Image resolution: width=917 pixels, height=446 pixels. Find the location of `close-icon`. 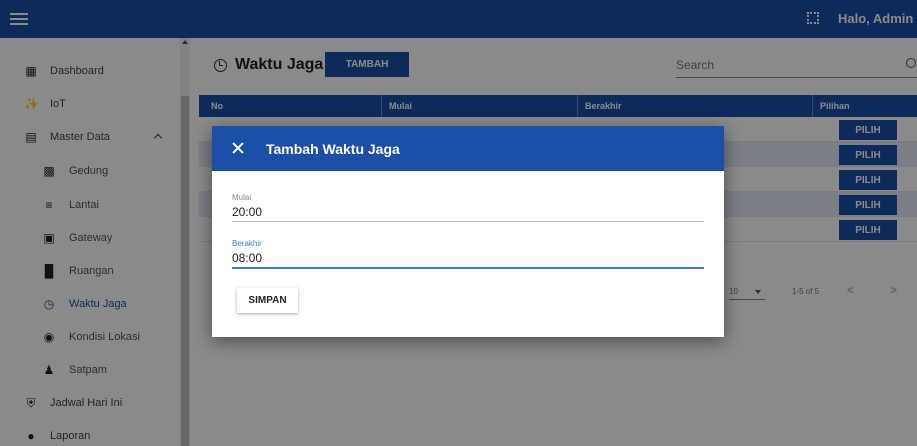

close-icon is located at coordinates (238, 148).